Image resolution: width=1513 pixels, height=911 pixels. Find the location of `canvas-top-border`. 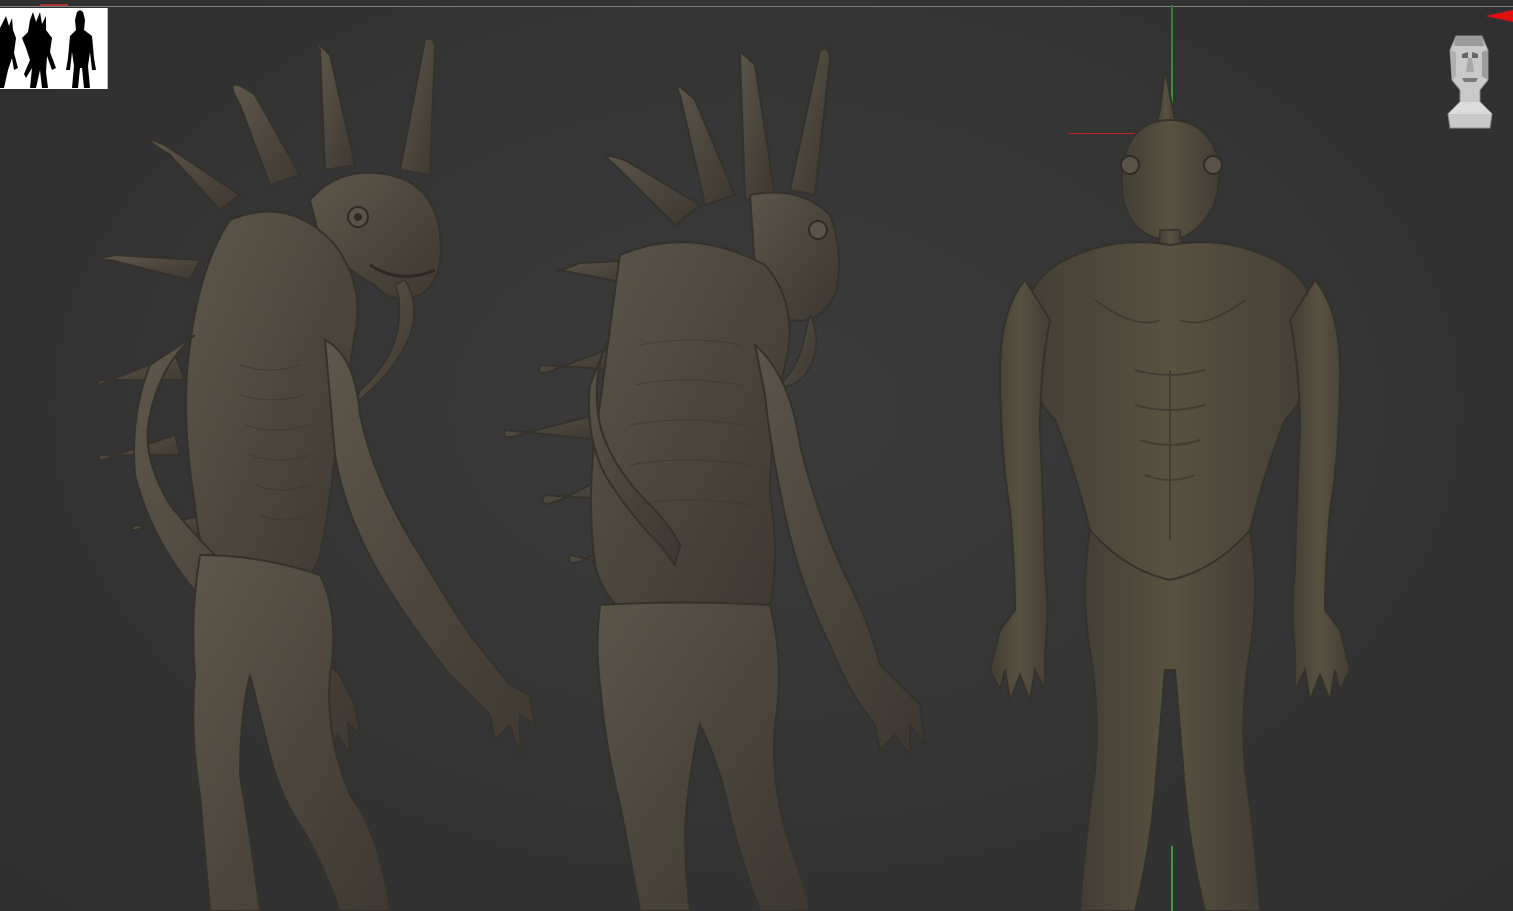

canvas-top-border is located at coordinates (756, 6).